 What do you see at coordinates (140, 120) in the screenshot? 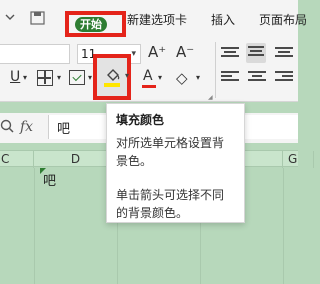
I see `tooltip-title: 填充颜色` at bounding box center [140, 120].